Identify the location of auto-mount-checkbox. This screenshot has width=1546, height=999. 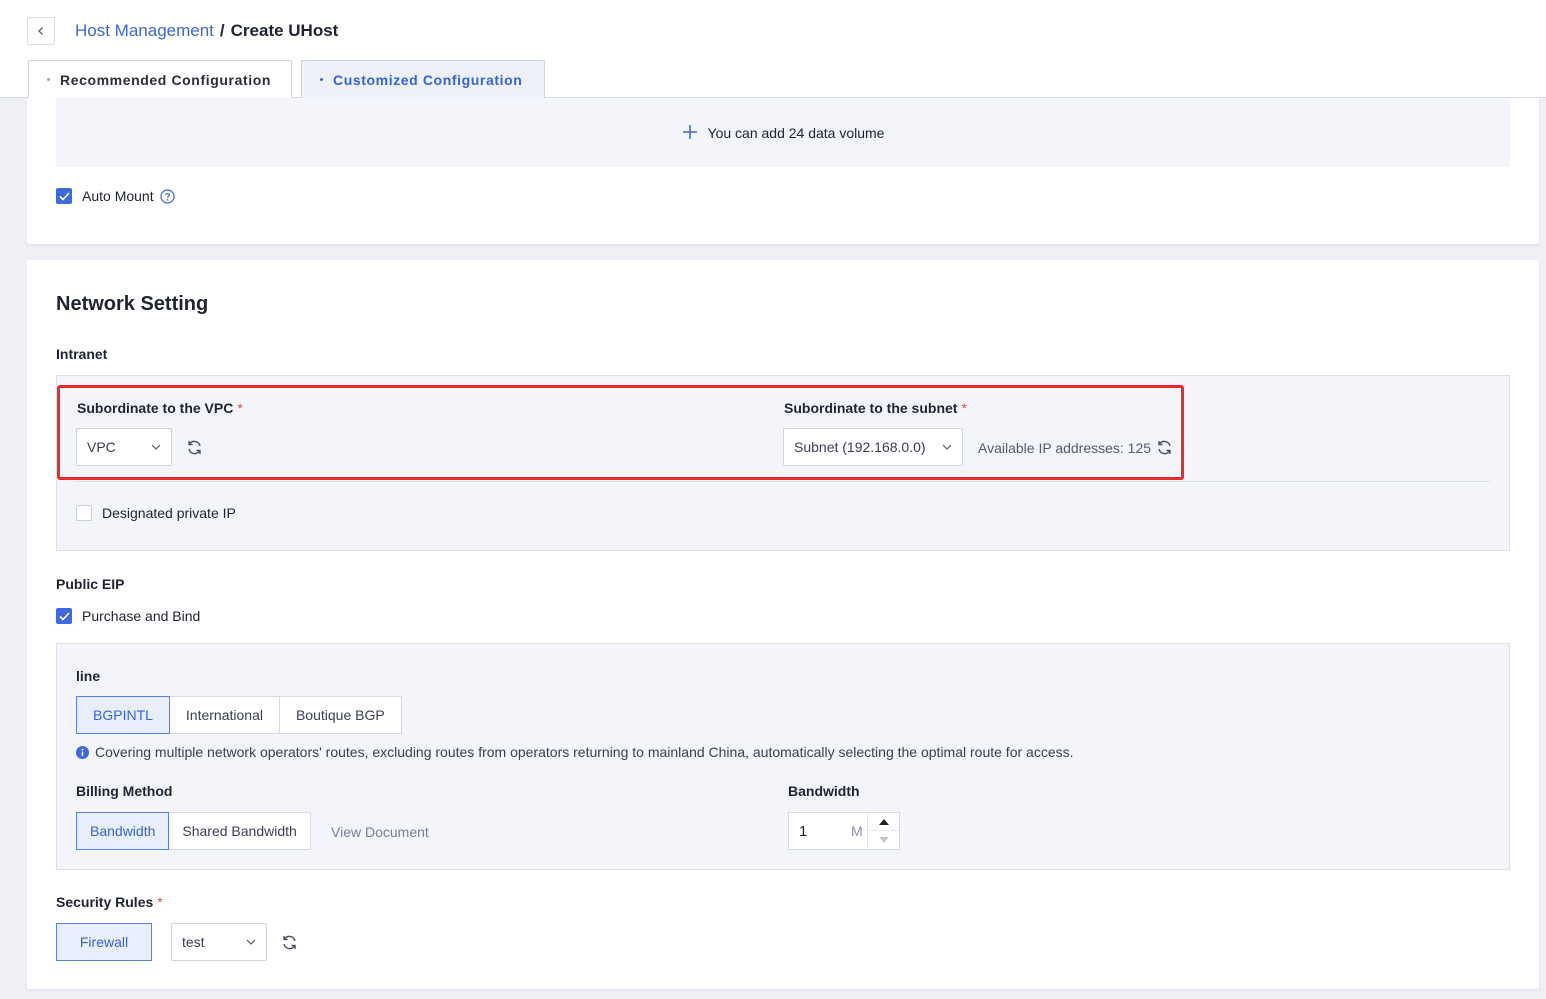
(64, 196).